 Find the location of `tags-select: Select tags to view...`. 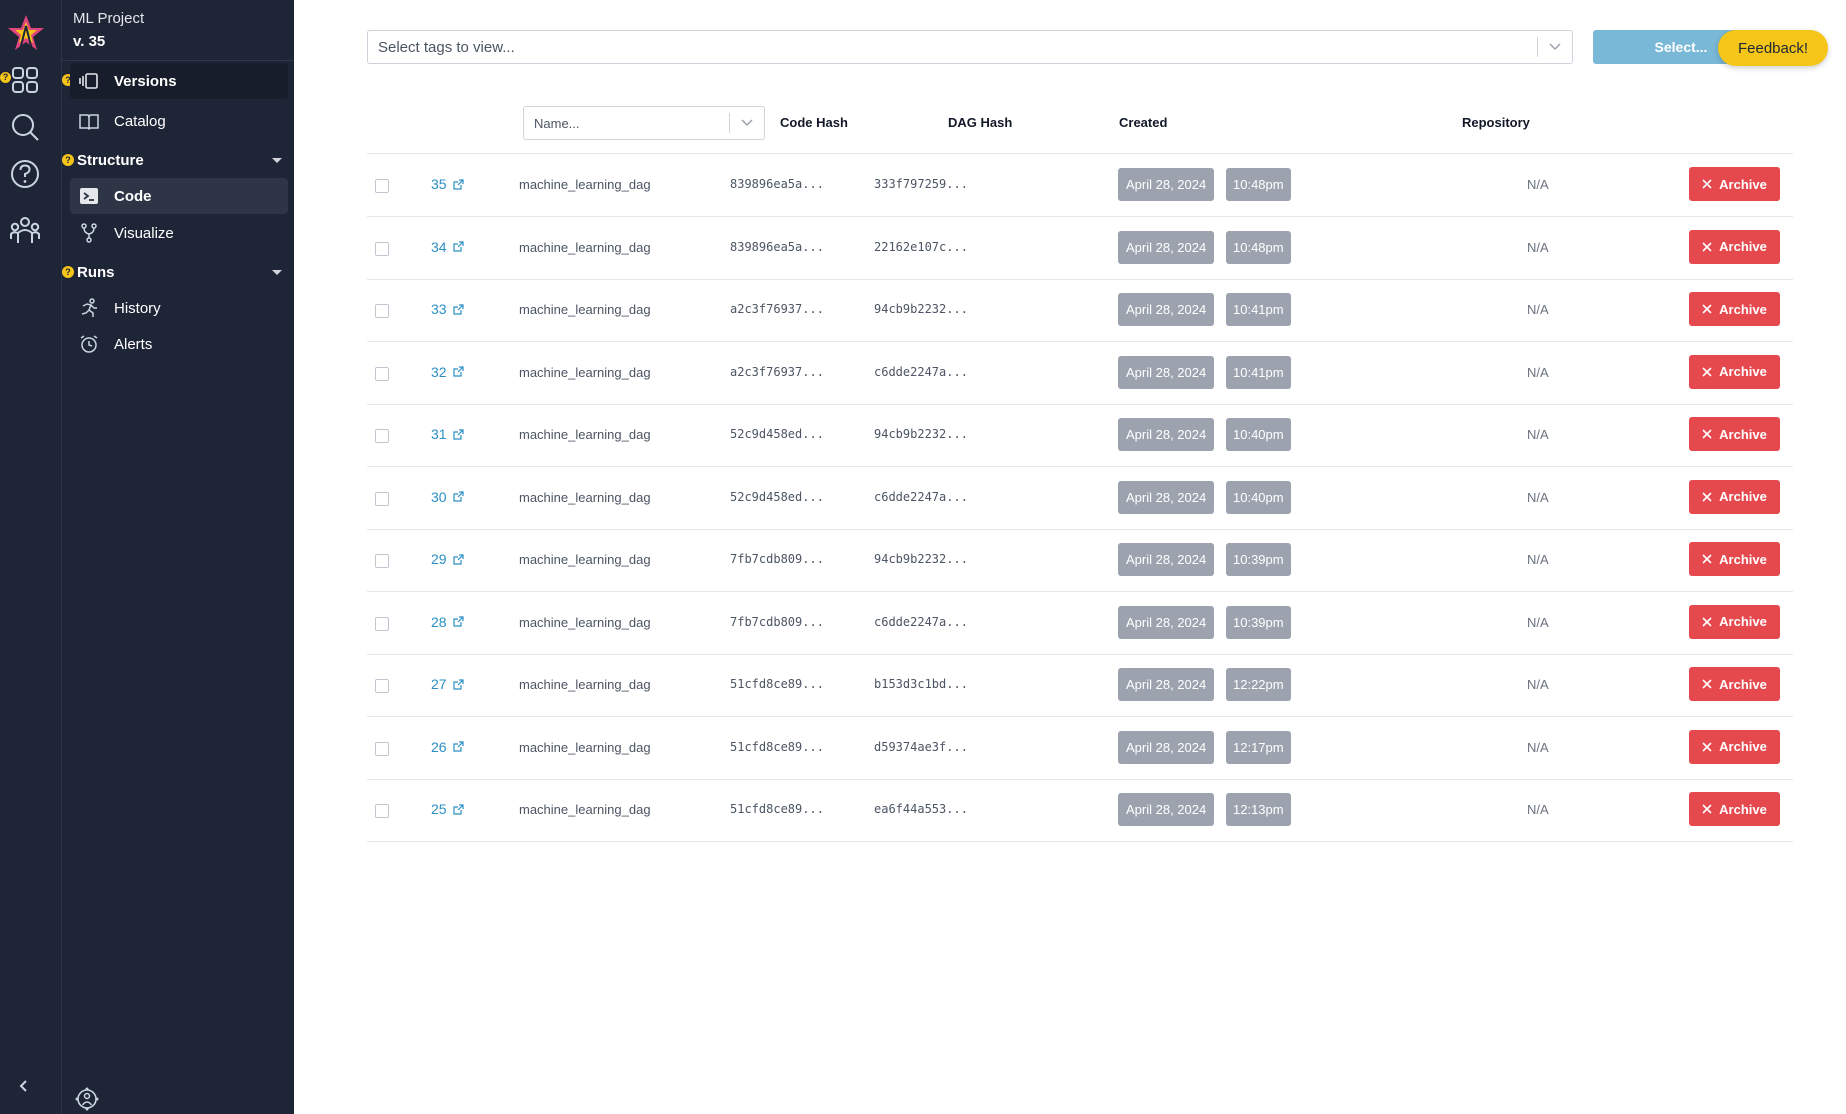

tags-select: Select tags to view... is located at coordinates (970, 47).